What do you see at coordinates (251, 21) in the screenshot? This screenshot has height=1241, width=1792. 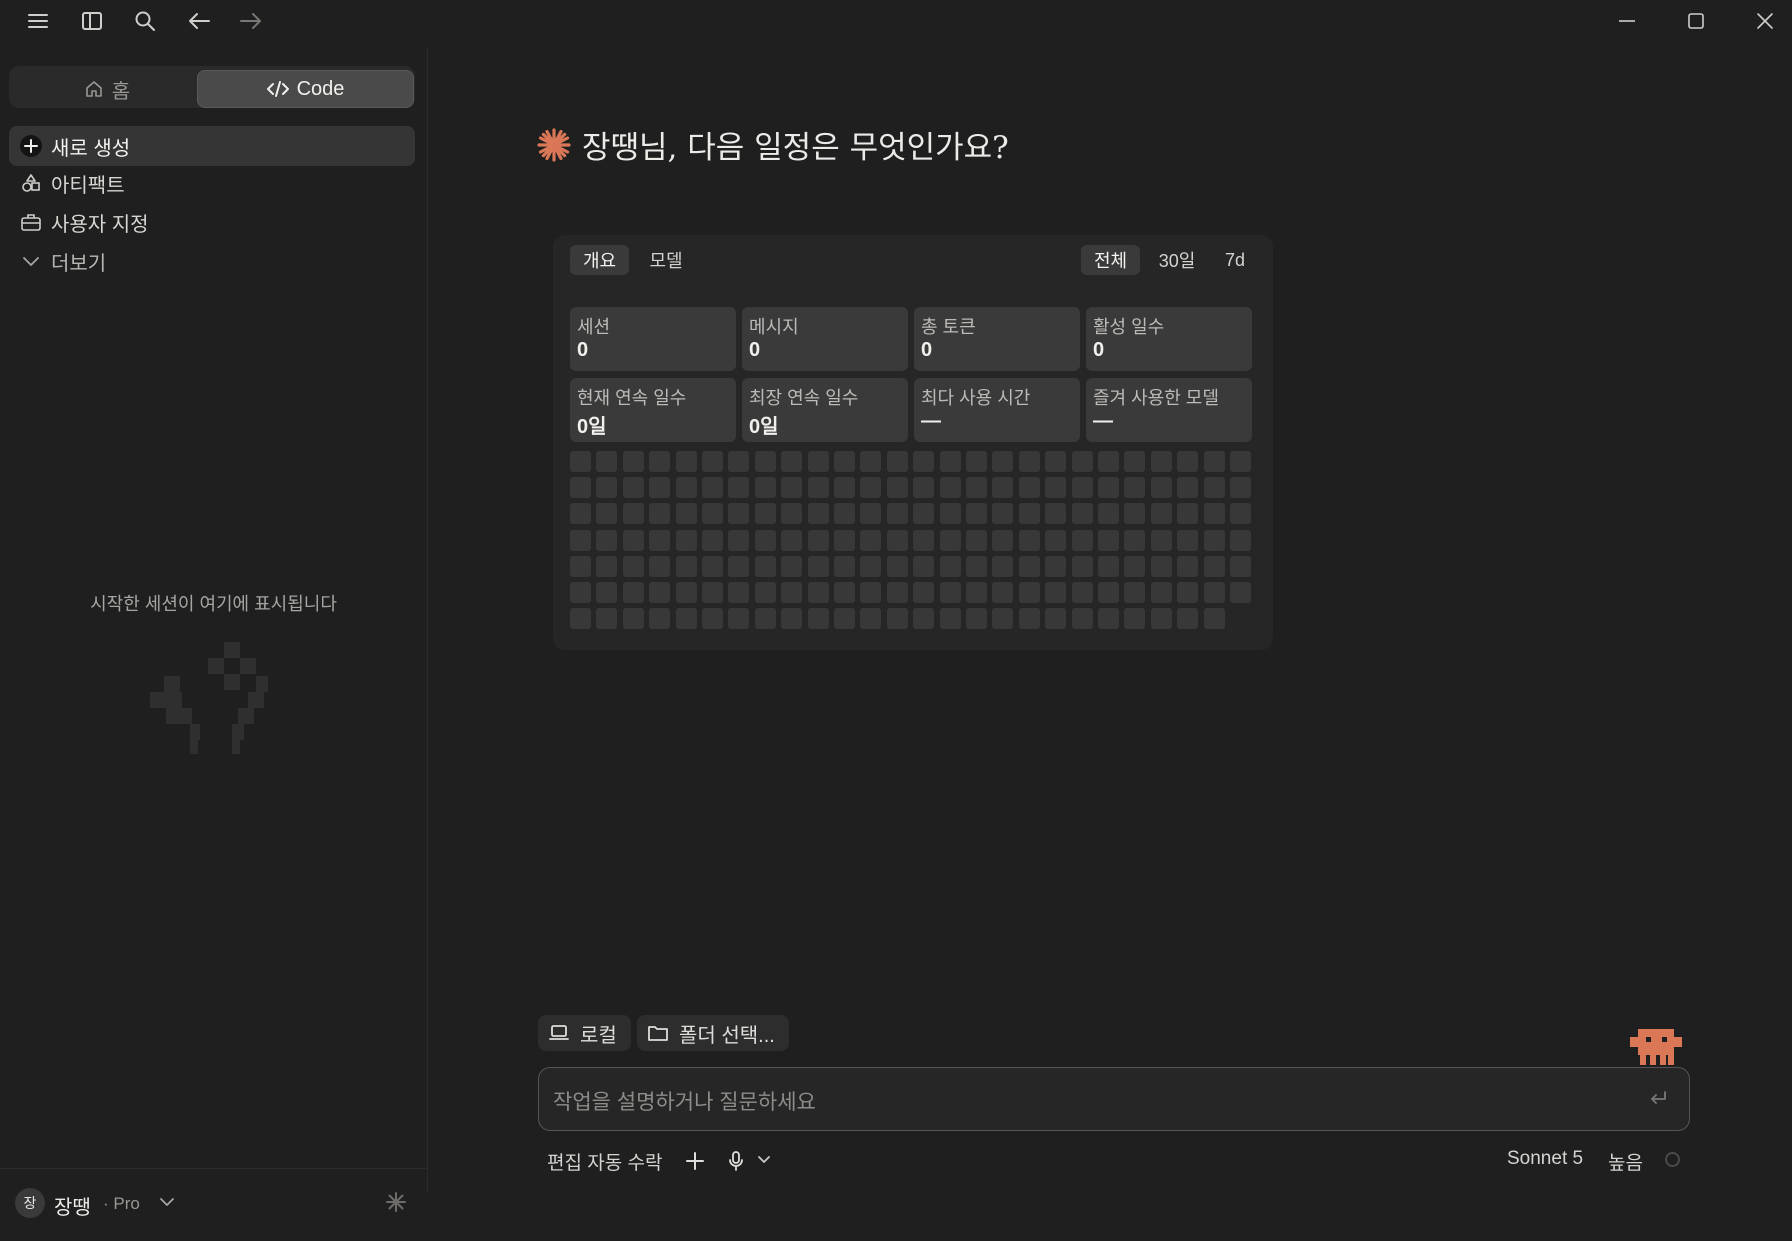 I see `forward-arrow-icon` at bounding box center [251, 21].